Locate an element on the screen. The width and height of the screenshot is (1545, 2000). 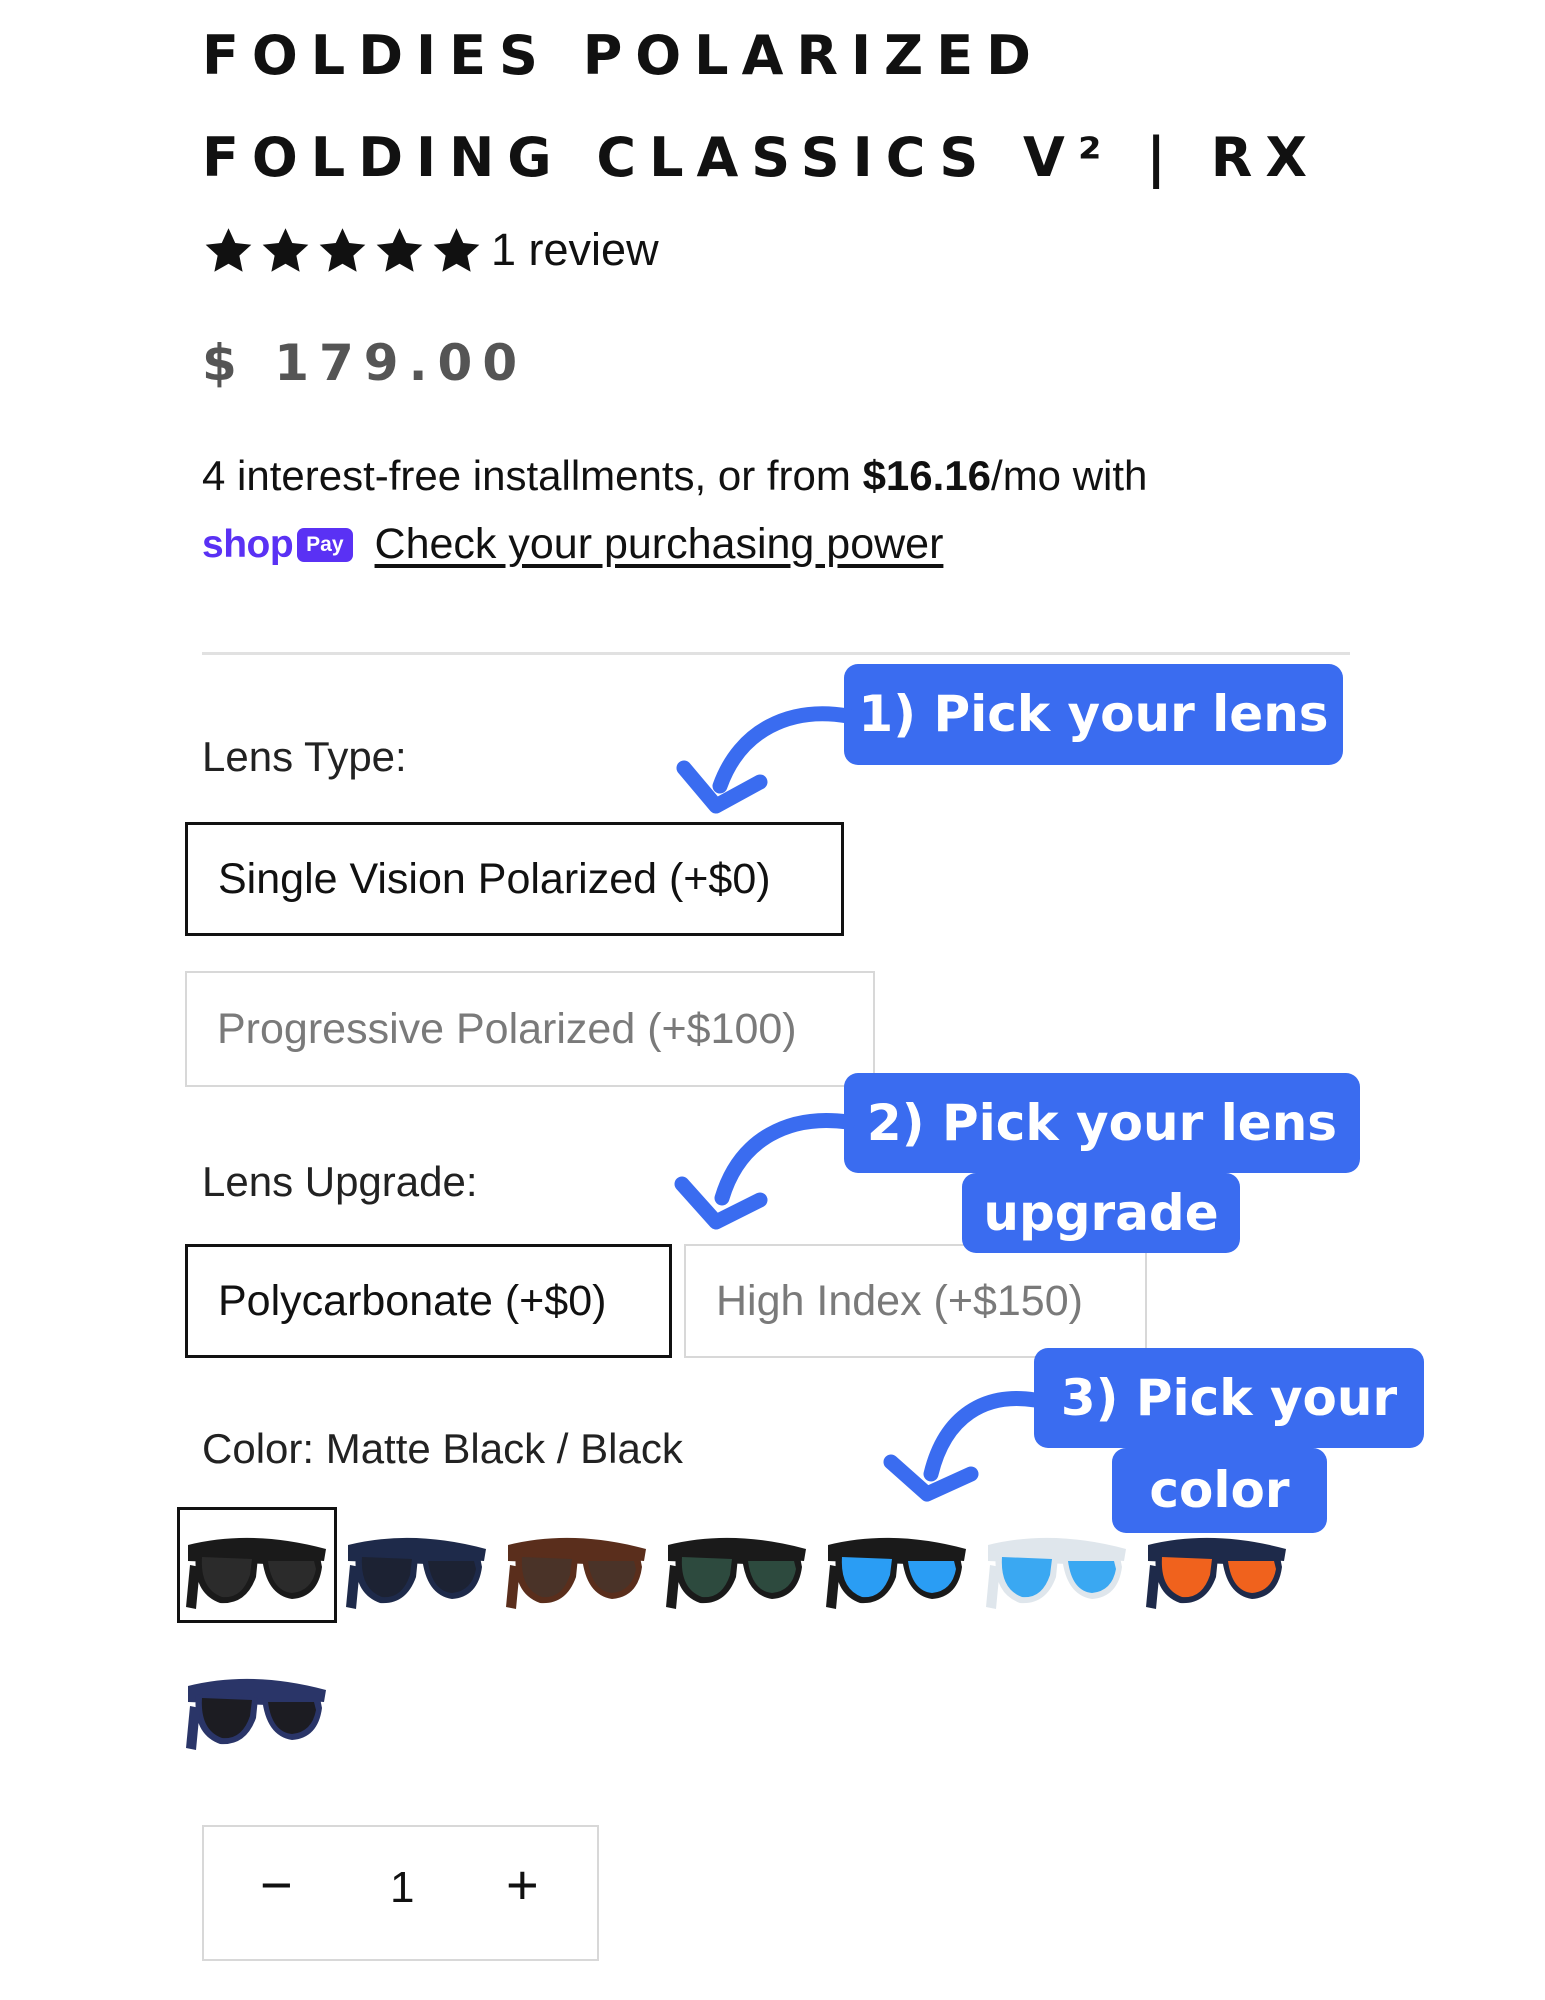
lens-upgrade-polycarbonate-option: Polycarbonate (+$0) is located at coordinates (428, 1301).